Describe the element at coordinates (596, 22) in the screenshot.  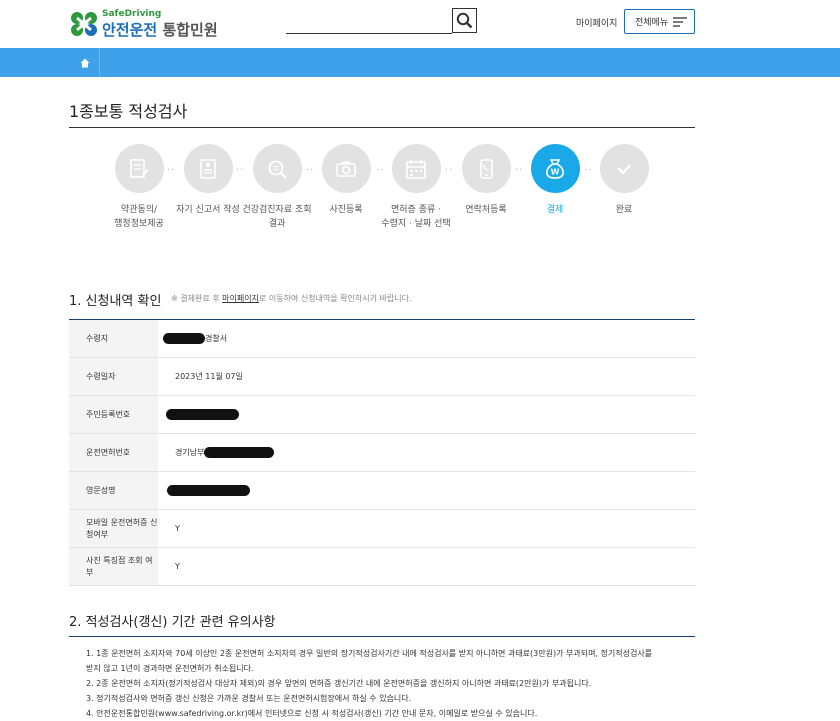
I see `mypage-link: 마이페이지` at that location.